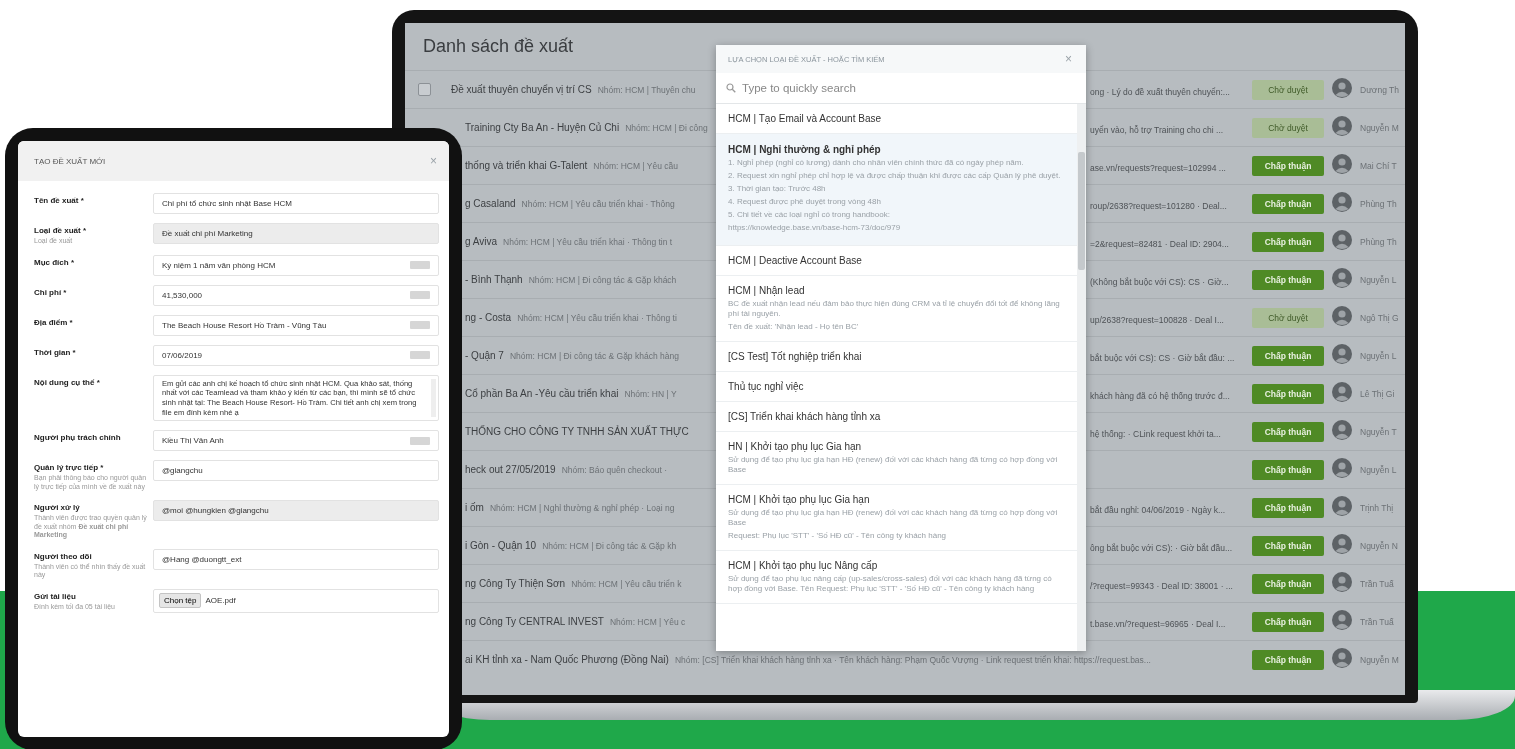 The width and height of the screenshot is (1515, 749). Describe the element at coordinates (526, 165) in the screenshot. I see `request-title: thống và triển khai G-Talent` at that location.